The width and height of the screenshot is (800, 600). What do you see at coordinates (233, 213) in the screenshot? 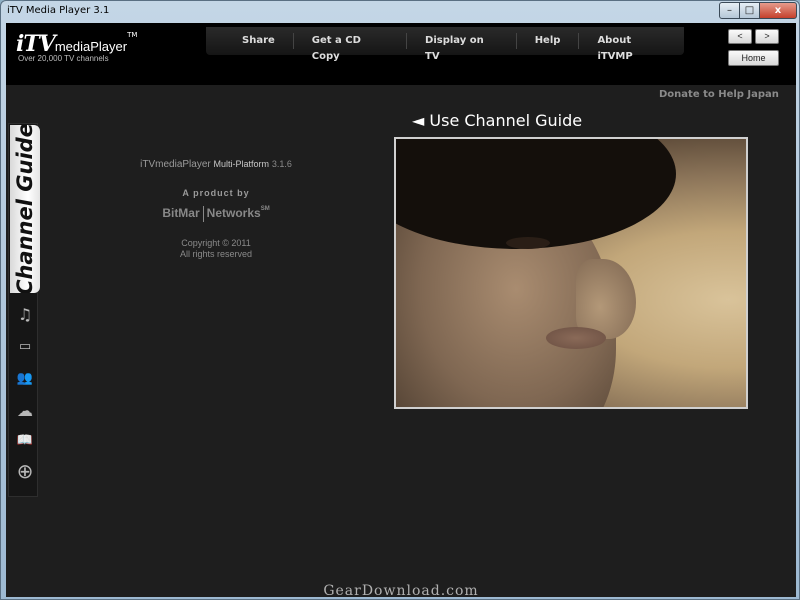
I see `brand-right: Networks` at bounding box center [233, 213].